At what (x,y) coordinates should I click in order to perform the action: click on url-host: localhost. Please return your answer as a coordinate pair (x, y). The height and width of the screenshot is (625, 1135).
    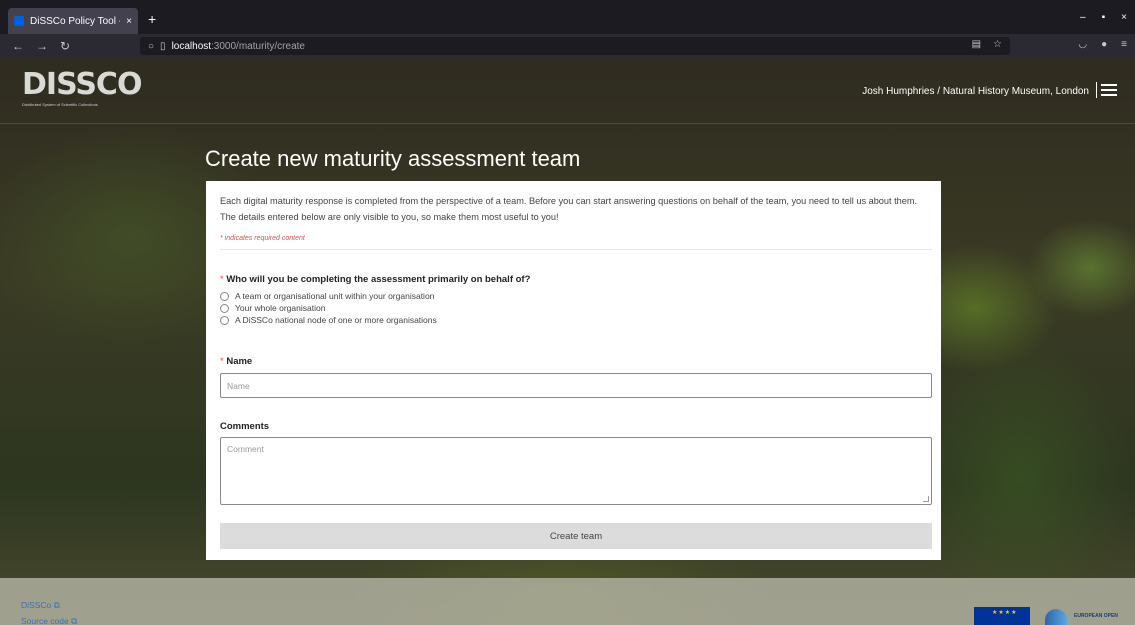
    Looking at the image, I should click on (191, 46).